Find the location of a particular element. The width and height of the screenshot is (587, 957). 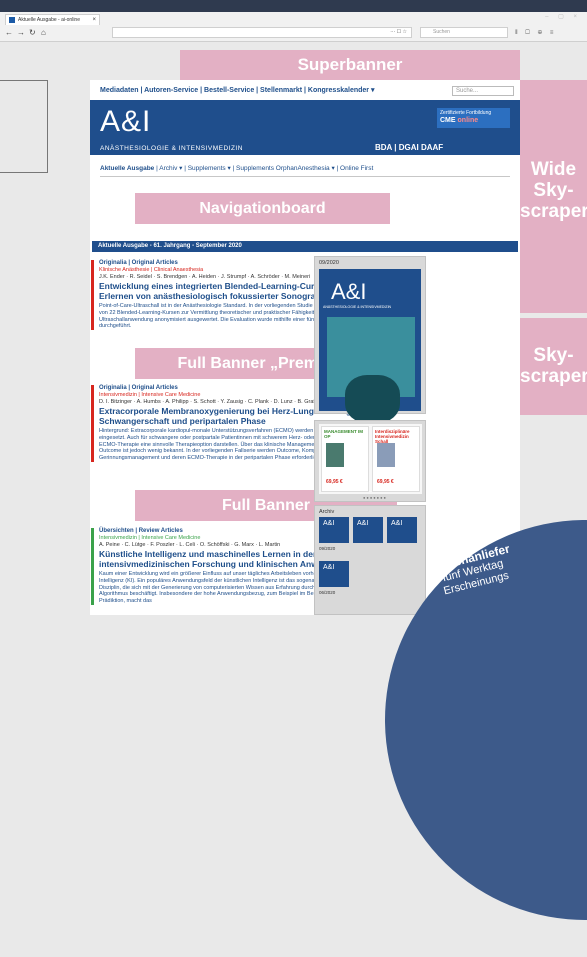

browser-tab: Aktuelle Ausgabe - ai-online × is located at coordinates (52, 19).